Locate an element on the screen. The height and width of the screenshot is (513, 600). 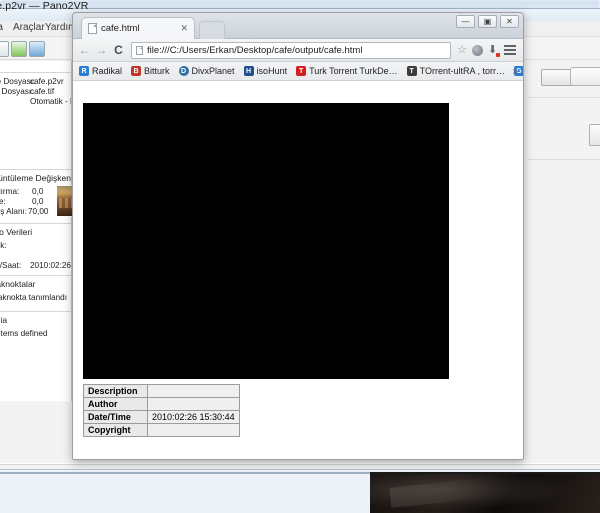
label-input-file: Girdi Dosyası: is located at coordinates (17, 91).